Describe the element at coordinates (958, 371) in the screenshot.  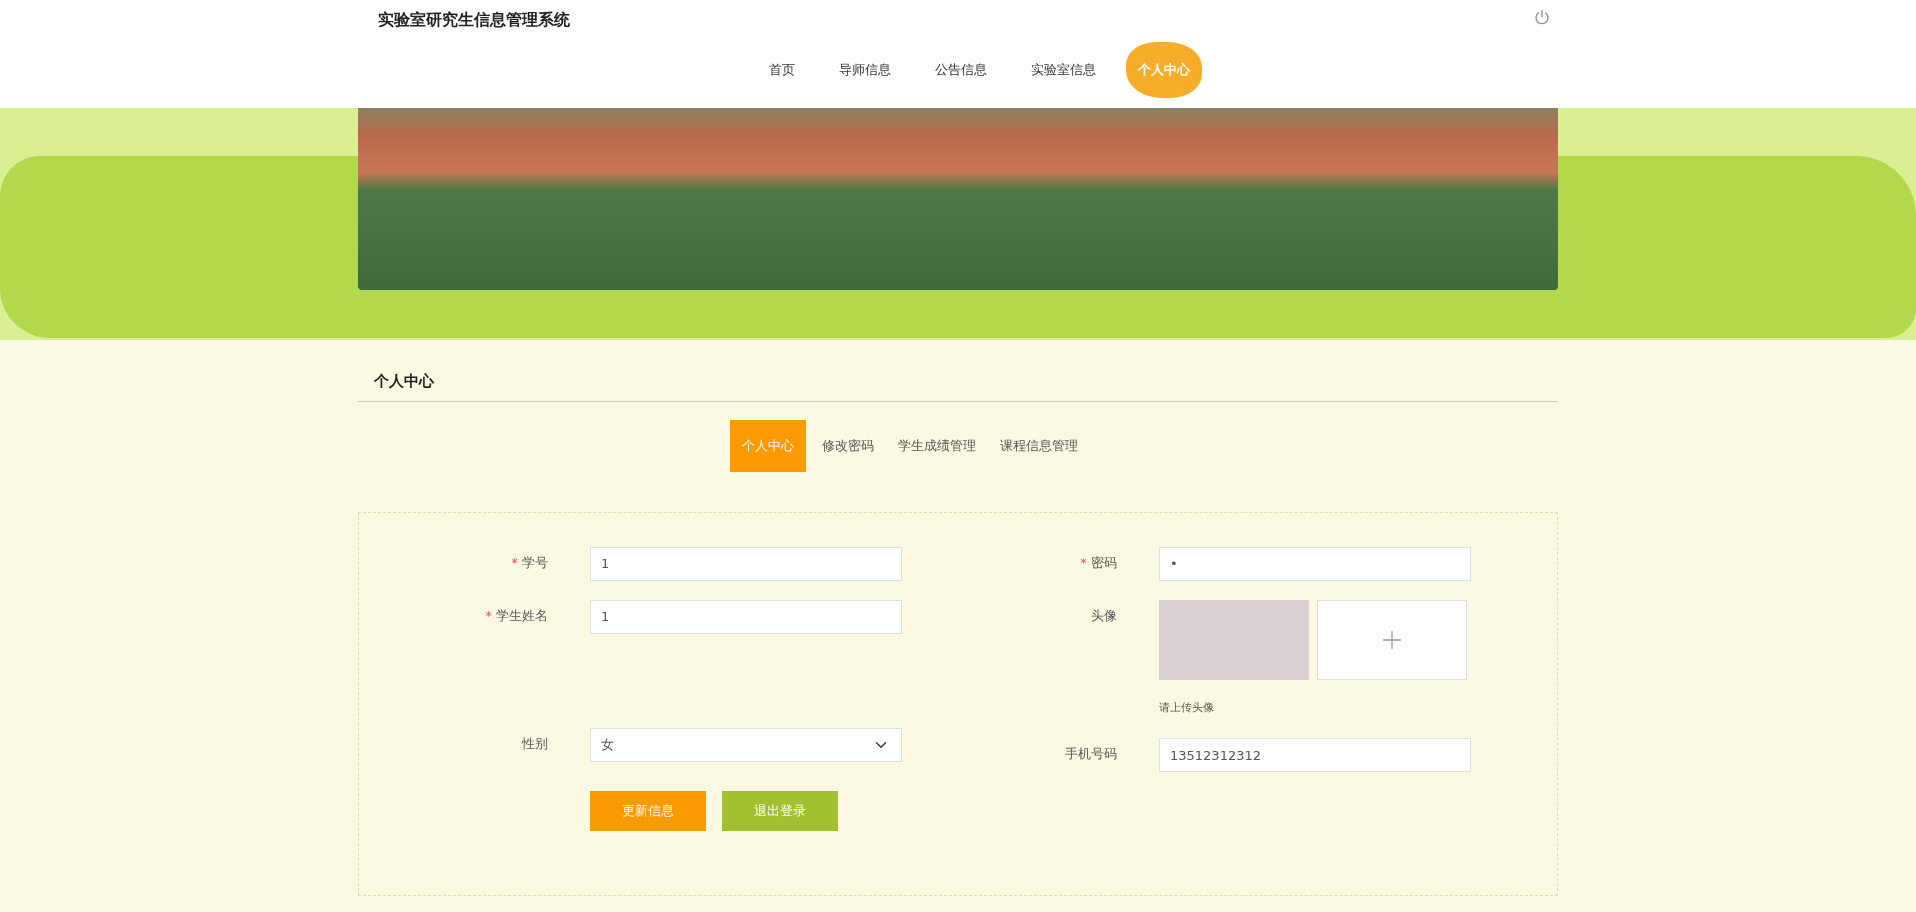
I see `section-title: 个人中心` at that location.